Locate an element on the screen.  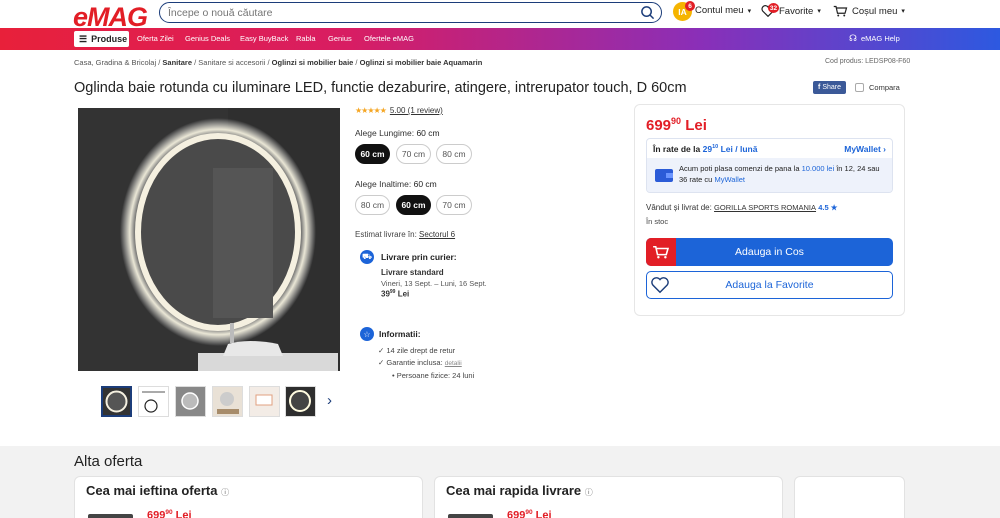
promo-wallet-link: MyWallet is located at coordinates (729, 179).